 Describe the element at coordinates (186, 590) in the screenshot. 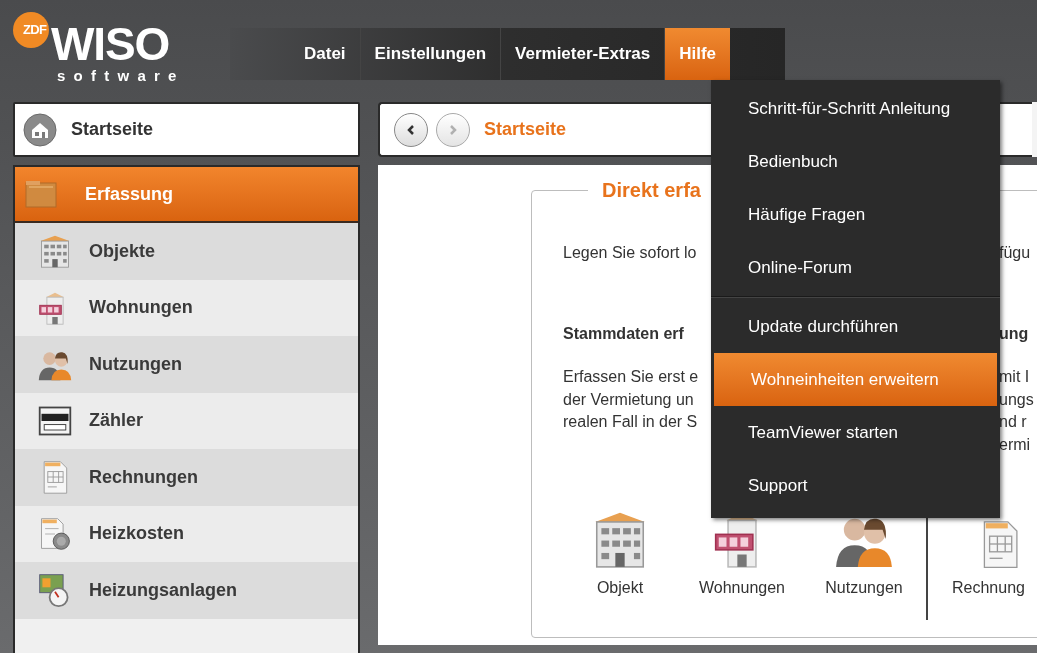

I see `sidebar-item: Heizungsanlagen` at that location.